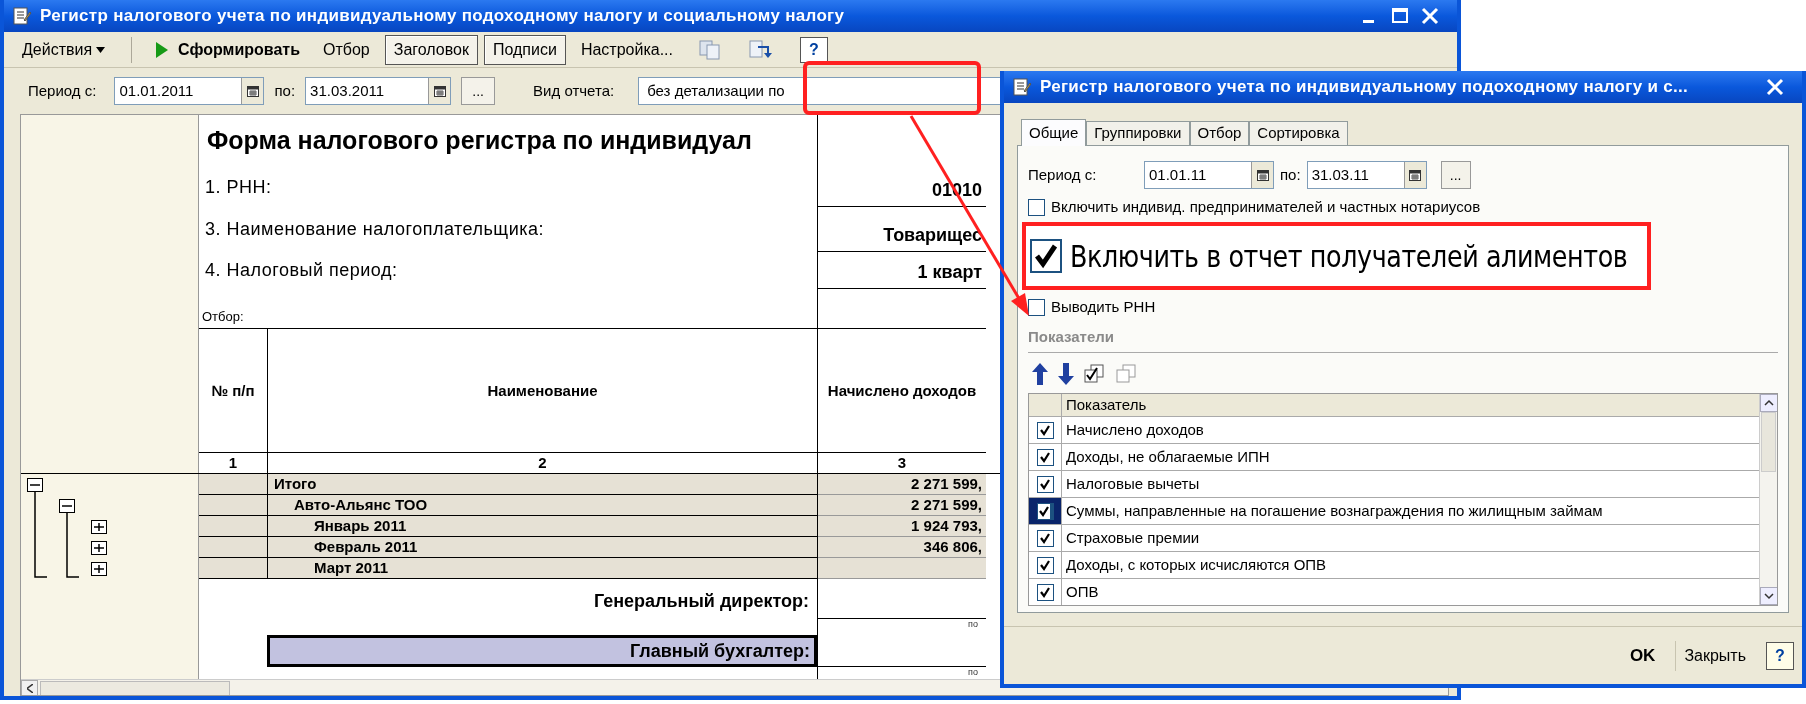 This screenshot has width=1806, height=704. Describe the element at coordinates (1394, 457) in the screenshot. I see `table-row: Доходы, не облагаемые ИПН` at that location.